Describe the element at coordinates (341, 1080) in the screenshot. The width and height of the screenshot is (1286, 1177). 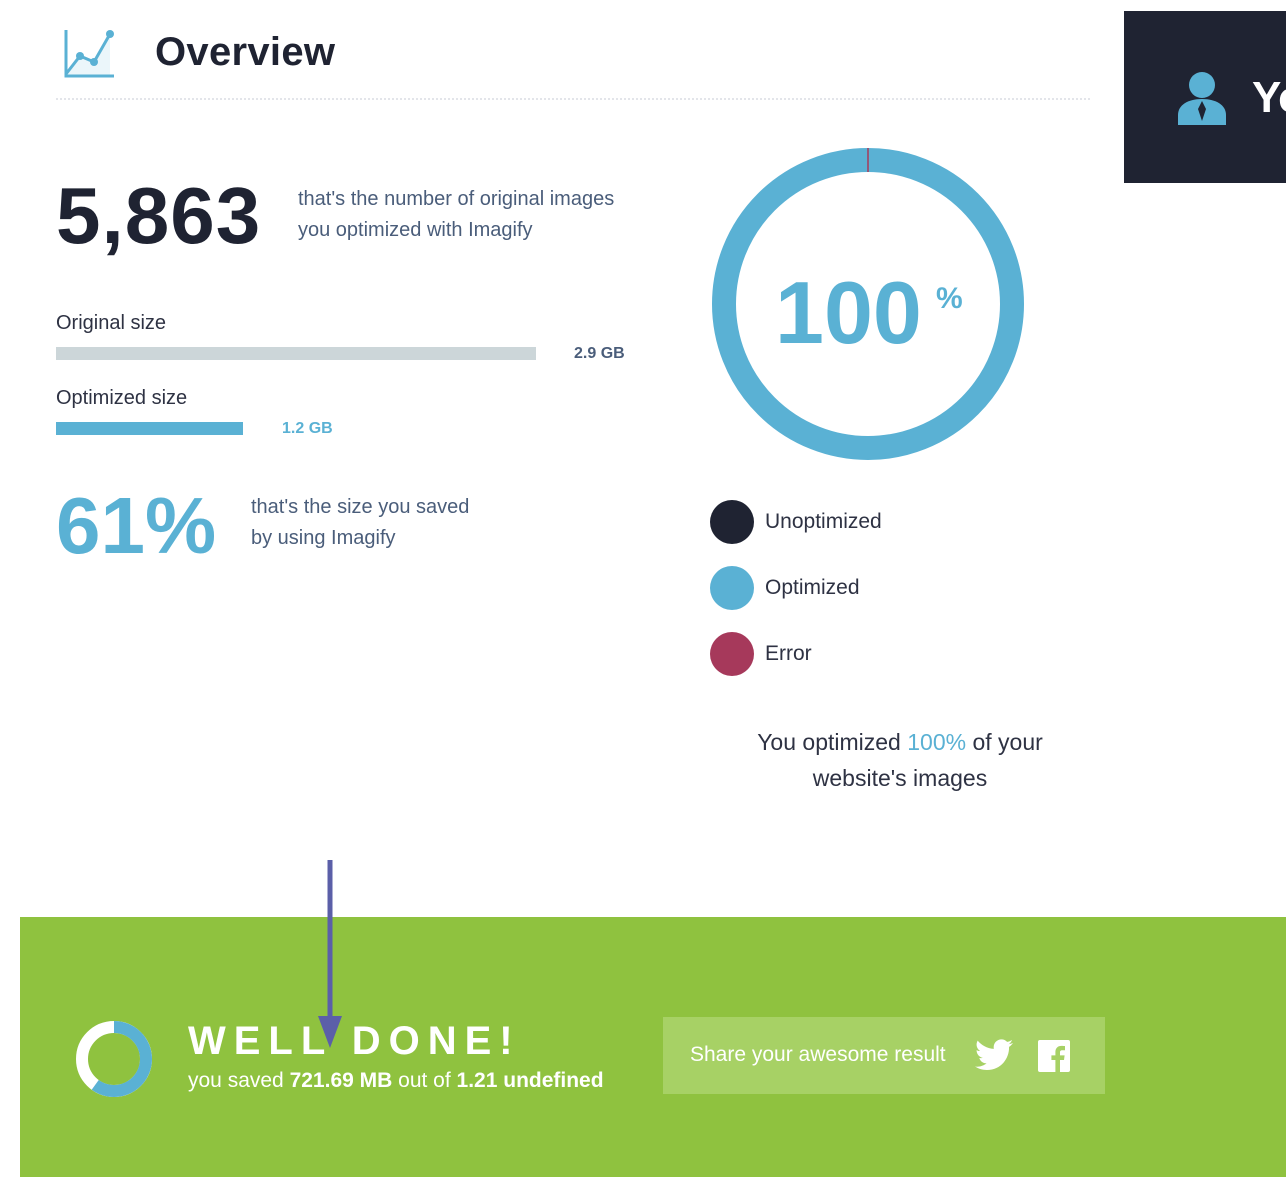
I see `banner-saved-amount: 721.69 MB` at that location.